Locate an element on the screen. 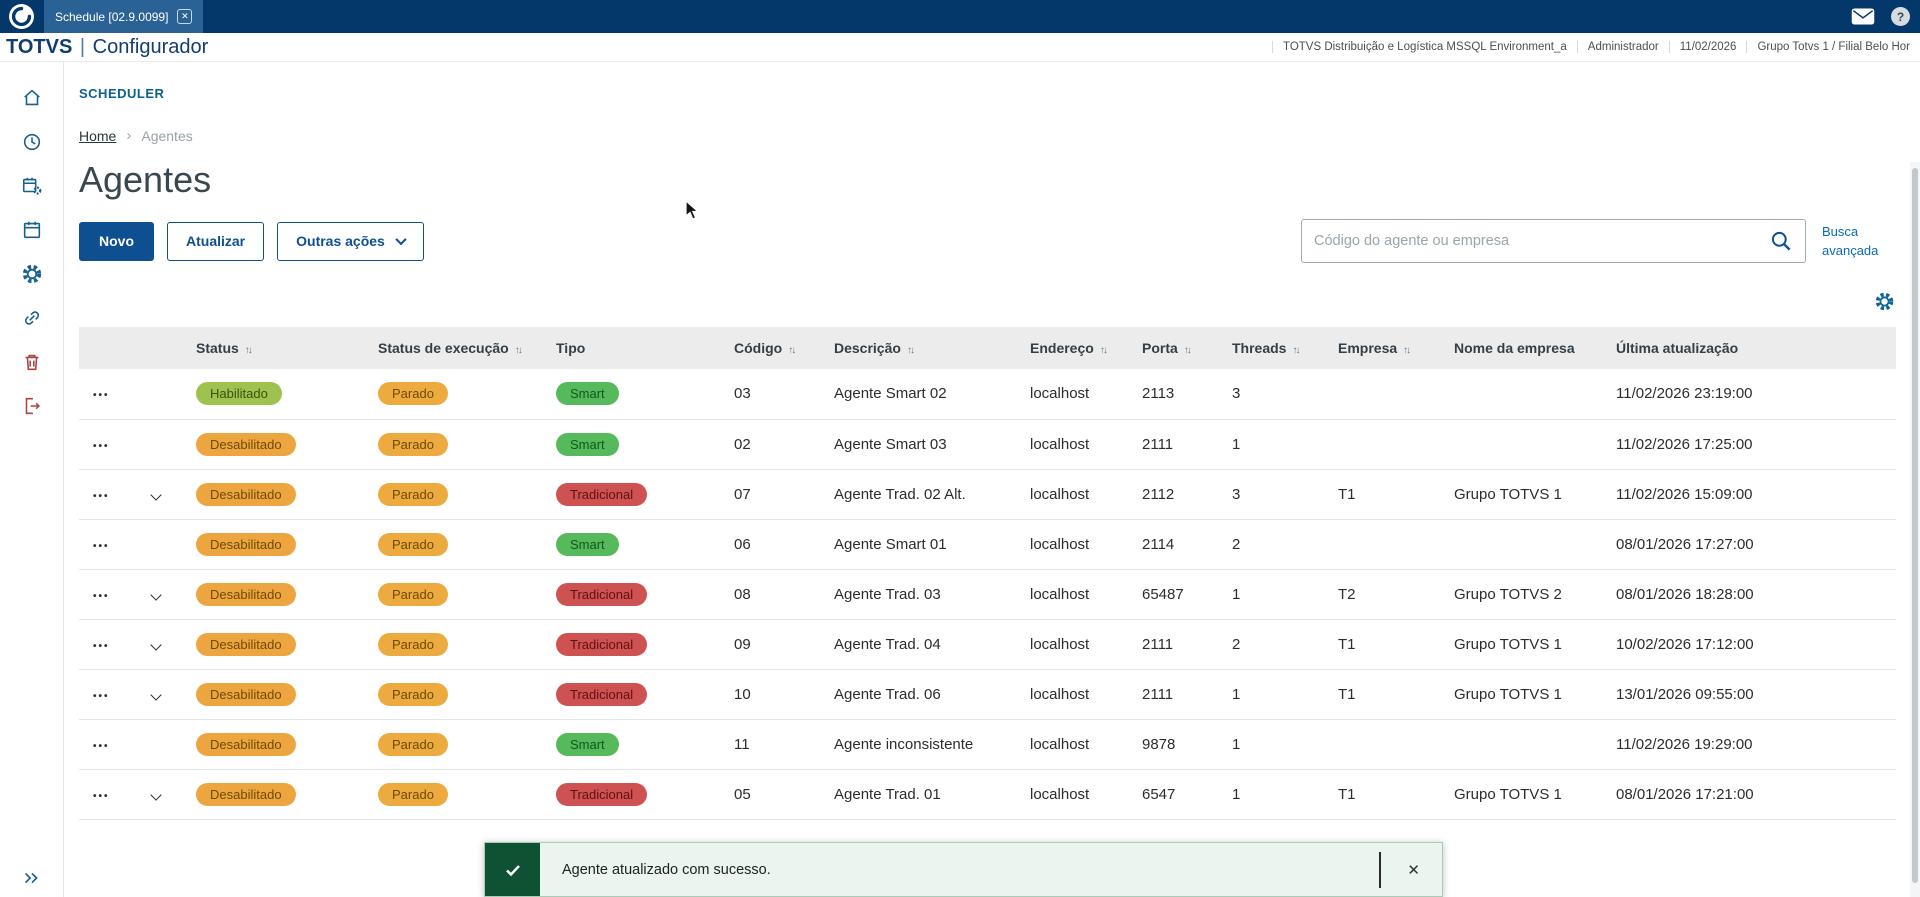 This screenshot has height=897, width=1920. new-button: Novo is located at coordinates (116, 241).